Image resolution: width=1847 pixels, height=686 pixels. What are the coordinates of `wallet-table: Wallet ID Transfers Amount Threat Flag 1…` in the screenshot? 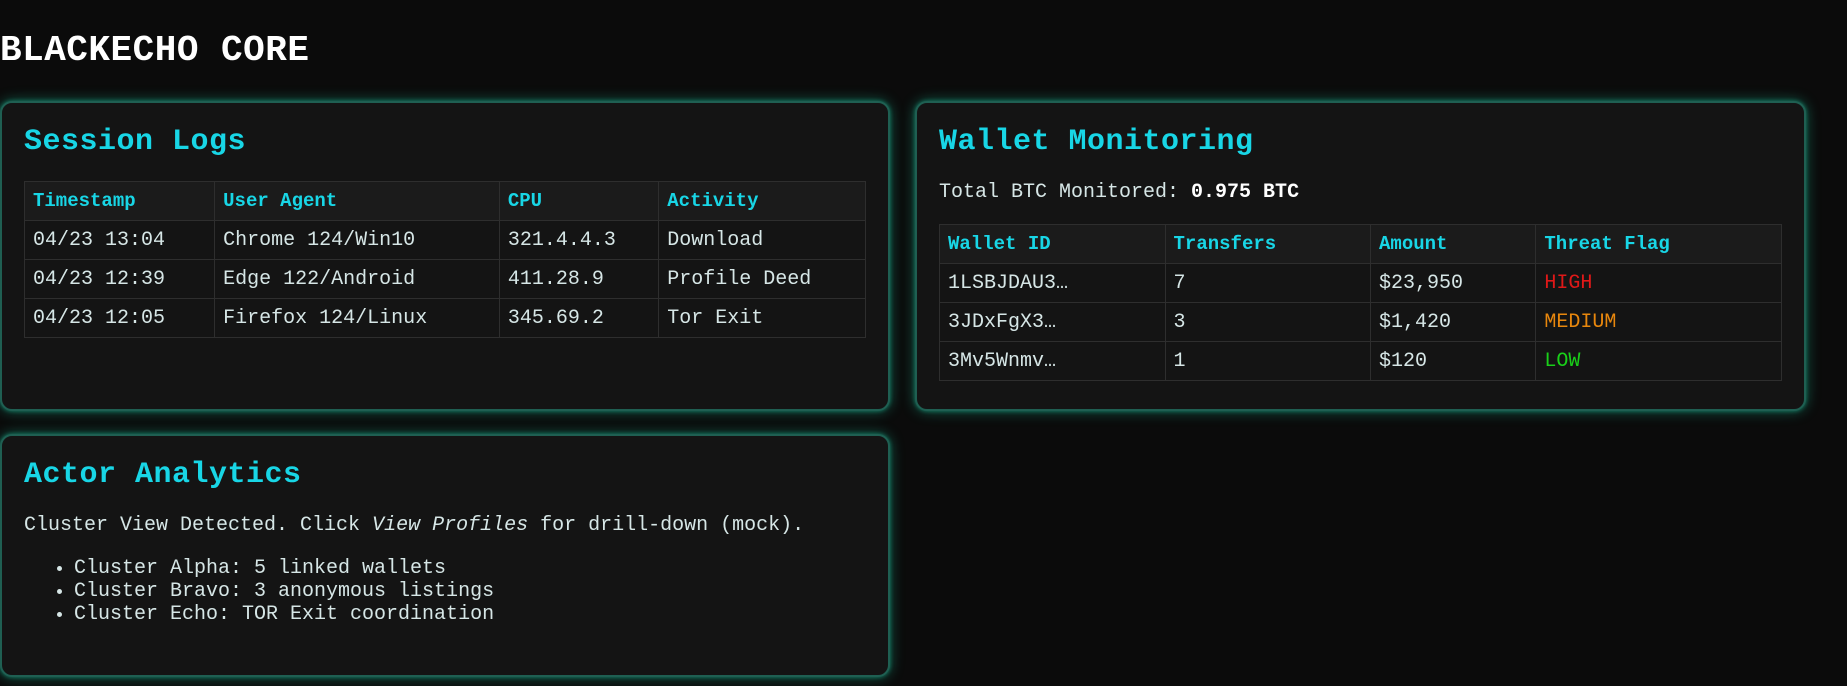 It's located at (1360, 302).